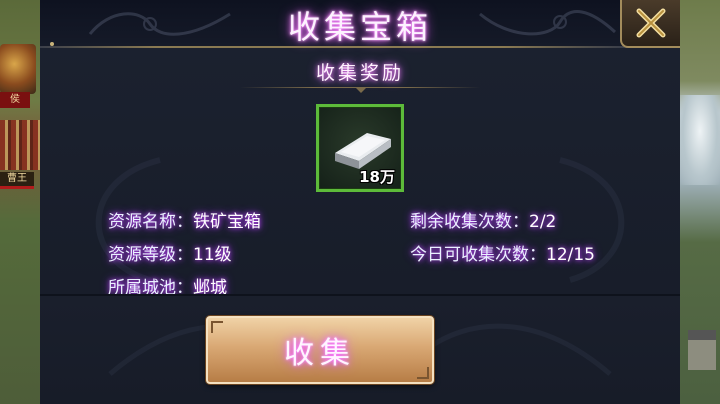 This screenshot has height=404, width=720. Describe the element at coordinates (478, 255) in the screenshot. I see `today-collect-label: 今日可收集次数：` at that location.